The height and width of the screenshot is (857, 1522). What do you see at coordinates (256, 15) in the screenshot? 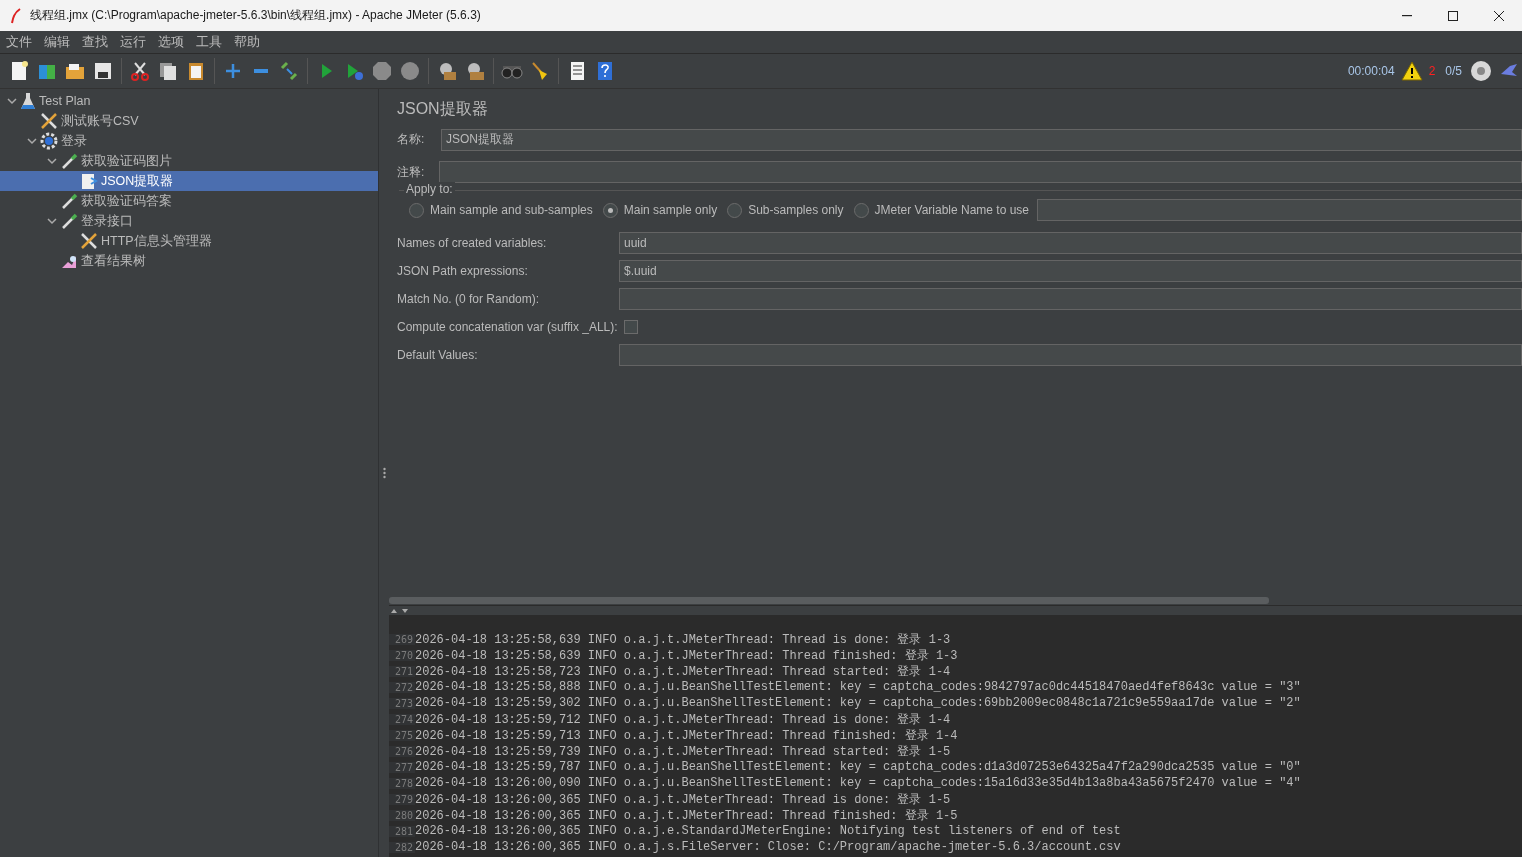
I see `window-title: 线程组.jmx (C:\Program\apache-jmeter-5.6.3\bin\线程组.jmx) - Apache JMeter (5.6.3)` at bounding box center [256, 15].